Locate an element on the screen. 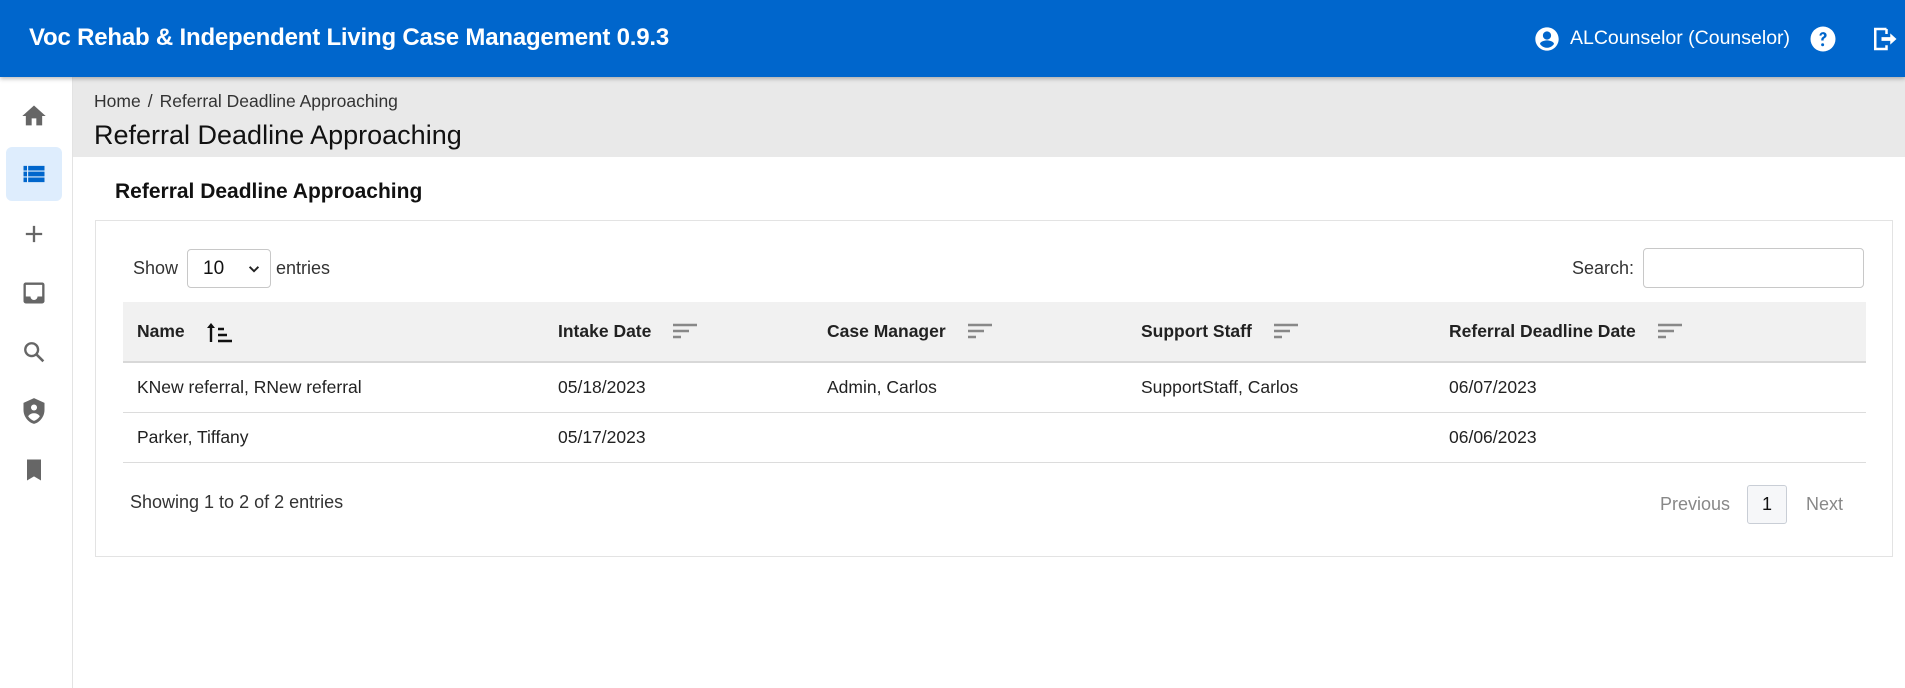  help-circle-icon is located at coordinates (1823, 39).